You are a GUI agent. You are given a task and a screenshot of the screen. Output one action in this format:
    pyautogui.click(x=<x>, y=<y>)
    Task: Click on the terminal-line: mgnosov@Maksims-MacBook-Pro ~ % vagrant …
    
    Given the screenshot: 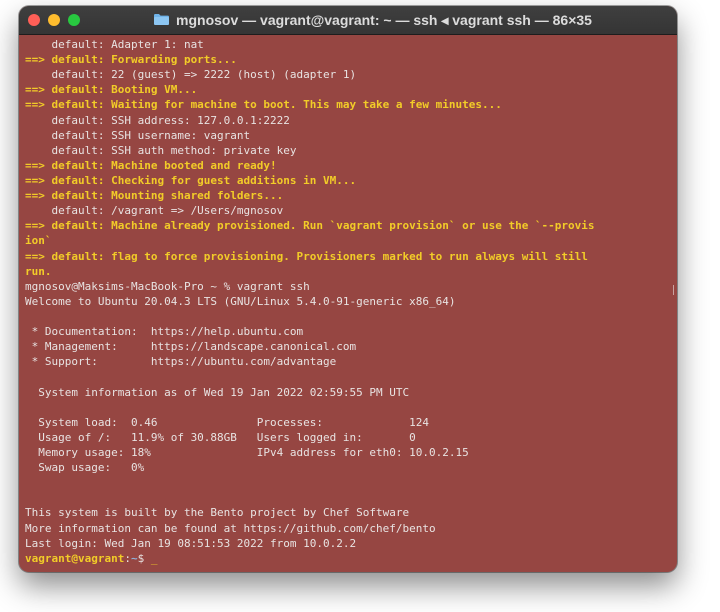 What is the action you would take?
    pyautogui.click(x=167, y=286)
    